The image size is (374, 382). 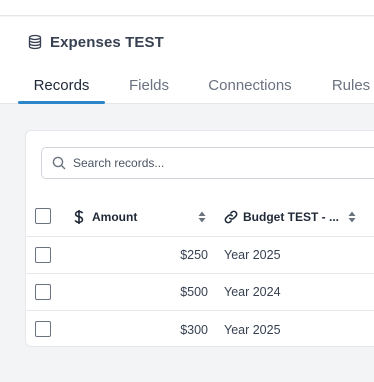 I want to click on dollar-icon, so click(x=79, y=216).